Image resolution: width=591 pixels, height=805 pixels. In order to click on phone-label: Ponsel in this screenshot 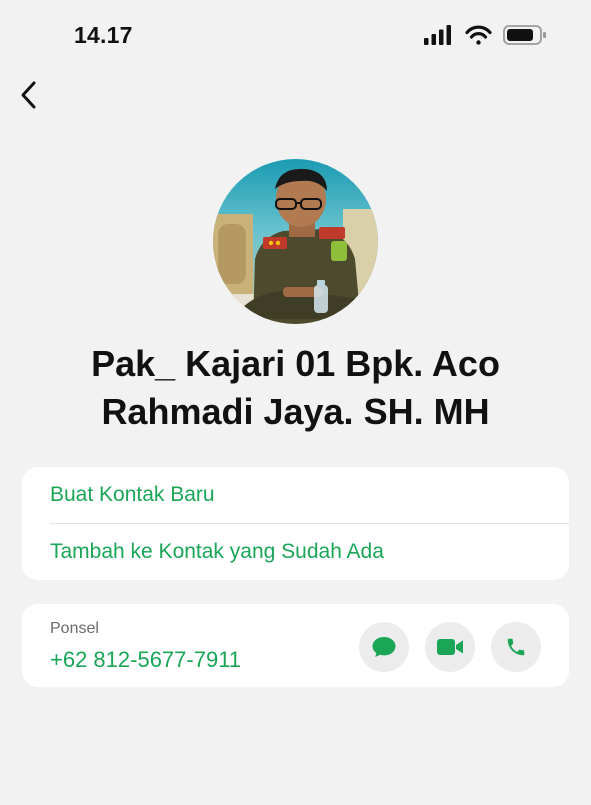, I will do `click(74, 628)`.